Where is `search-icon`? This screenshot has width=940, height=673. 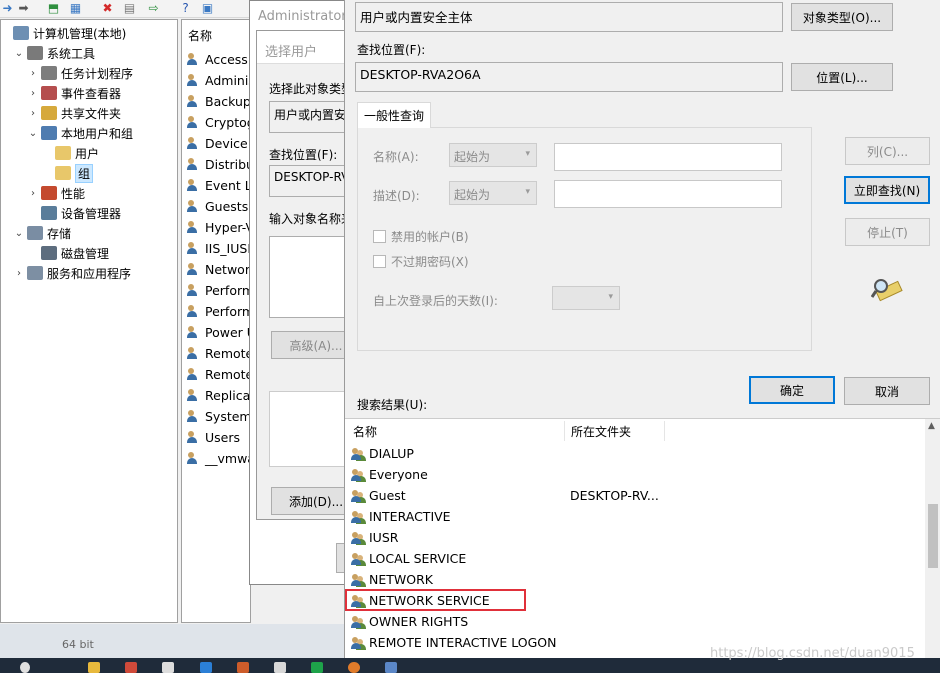
search-icon is located at coordinates (25, 667).